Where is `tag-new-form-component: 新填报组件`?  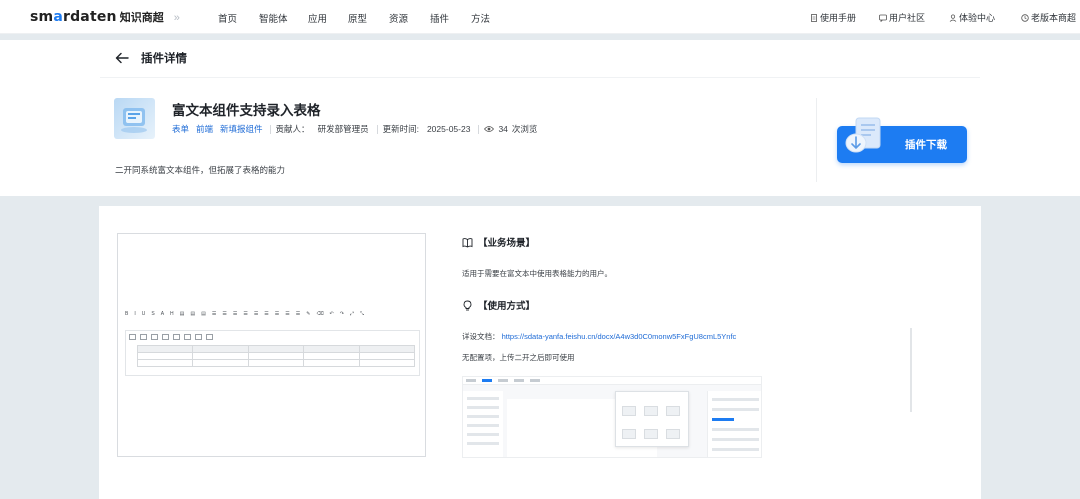 tag-new-form-component: 新填报组件 is located at coordinates (241, 129).